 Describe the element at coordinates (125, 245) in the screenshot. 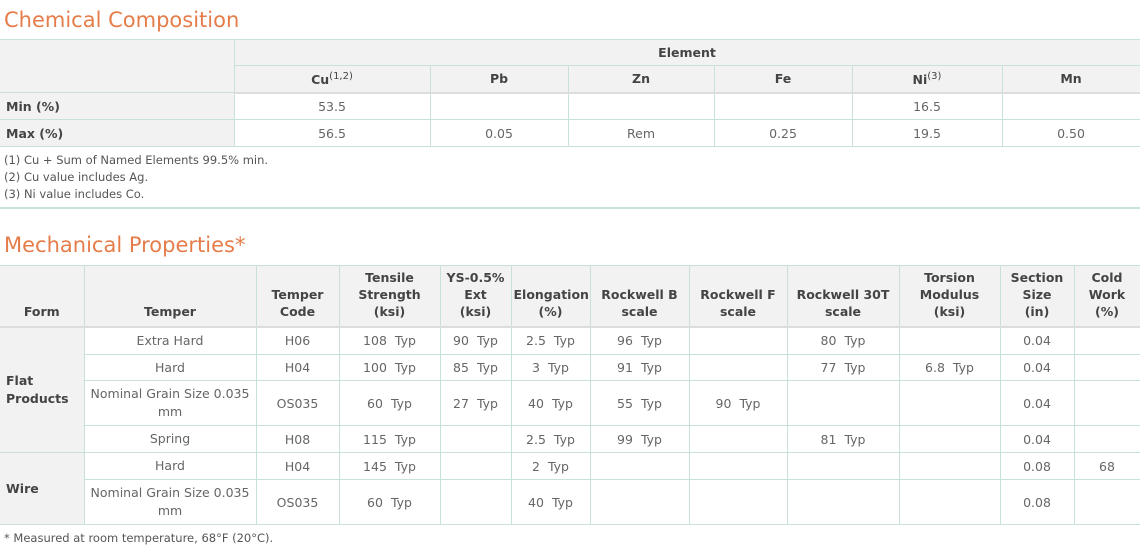

I see `mechanical-properties-title: Mechanical Properties*` at that location.